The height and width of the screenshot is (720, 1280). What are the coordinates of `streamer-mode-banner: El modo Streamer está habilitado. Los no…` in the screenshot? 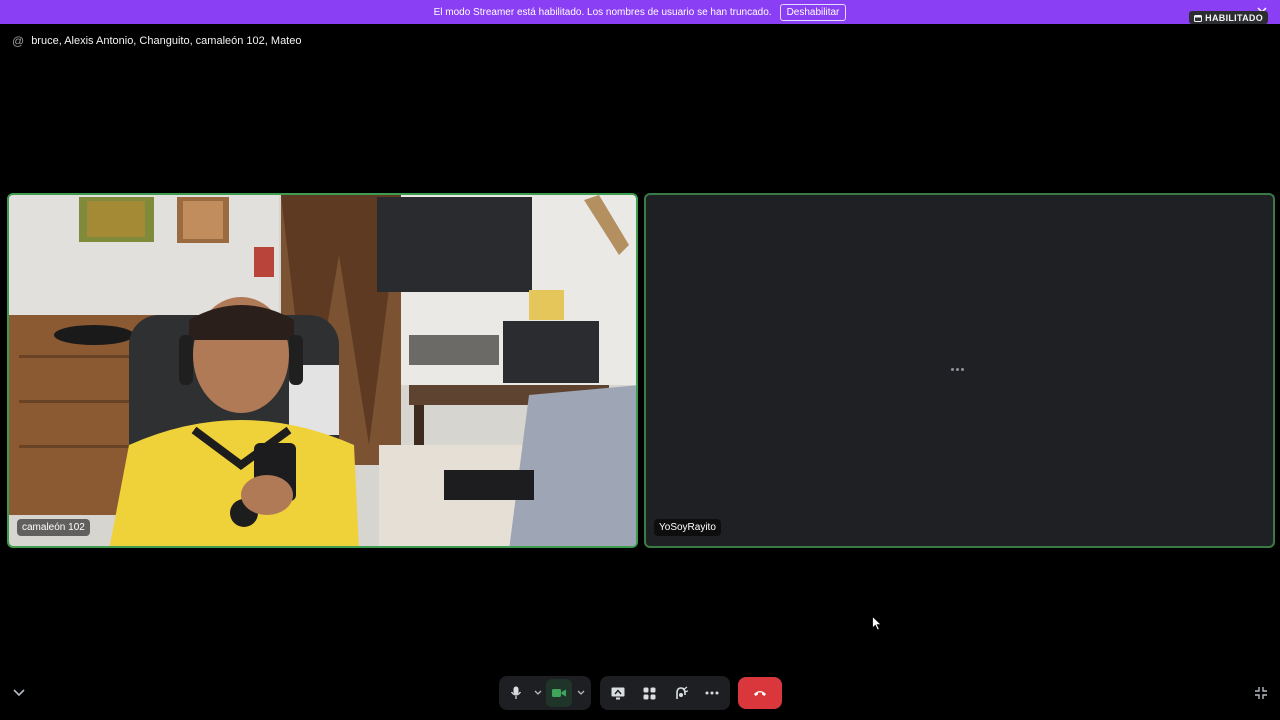 It's located at (640, 12).